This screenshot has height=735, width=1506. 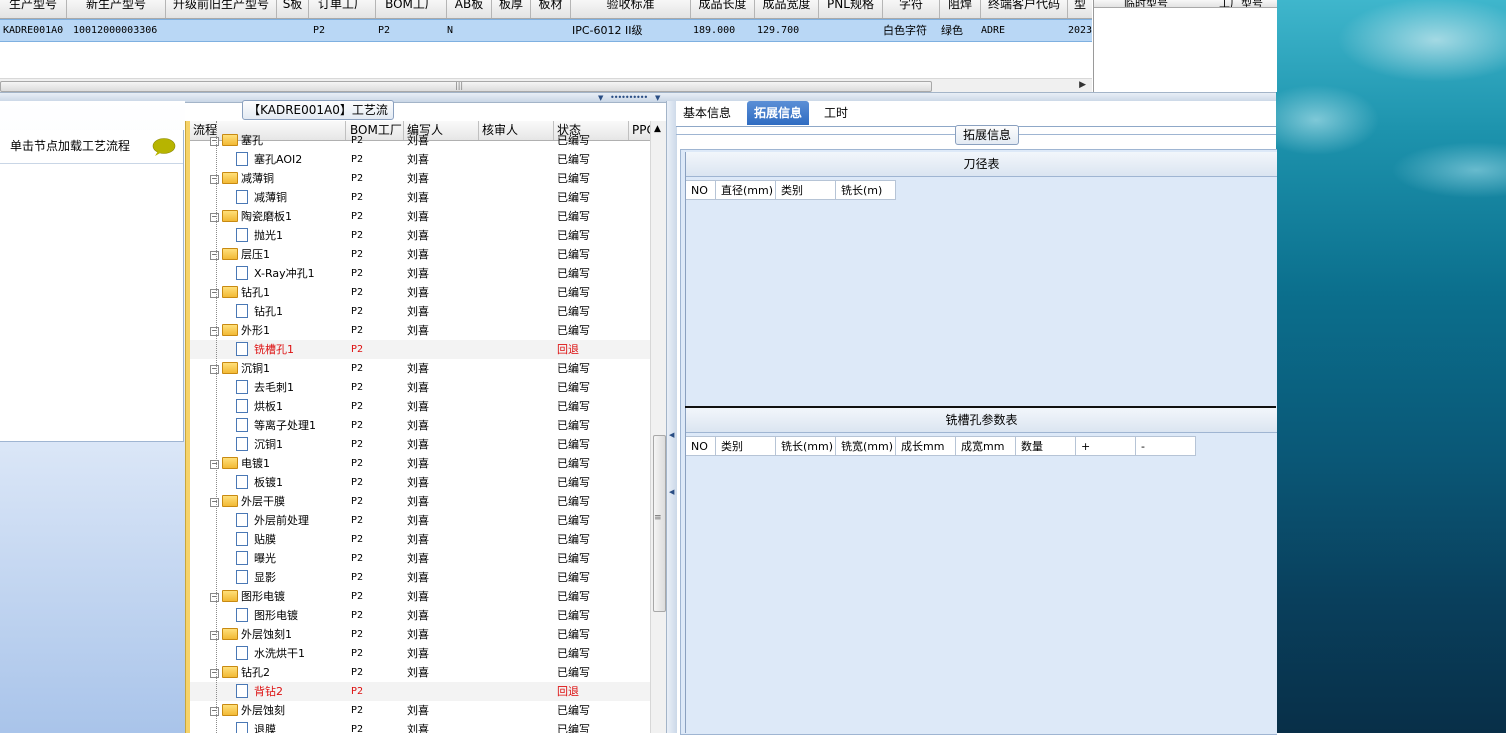 What do you see at coordinates (420, 672) in the screenshot?
I see `tree-row: − 钻孔2 P2 刘喜 已编写` at bounding box center [420, 672].